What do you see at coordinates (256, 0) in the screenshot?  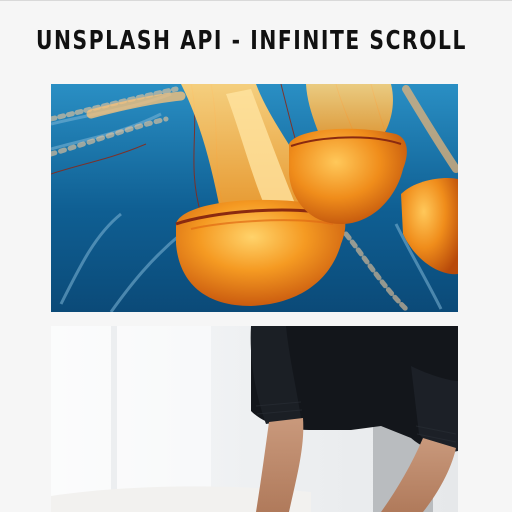 I see `top-divider` at bounding box center [256, 0].